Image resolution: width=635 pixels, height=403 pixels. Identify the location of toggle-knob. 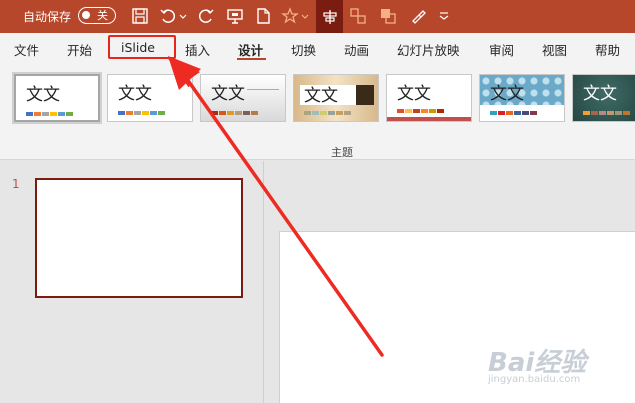
(86, 15).